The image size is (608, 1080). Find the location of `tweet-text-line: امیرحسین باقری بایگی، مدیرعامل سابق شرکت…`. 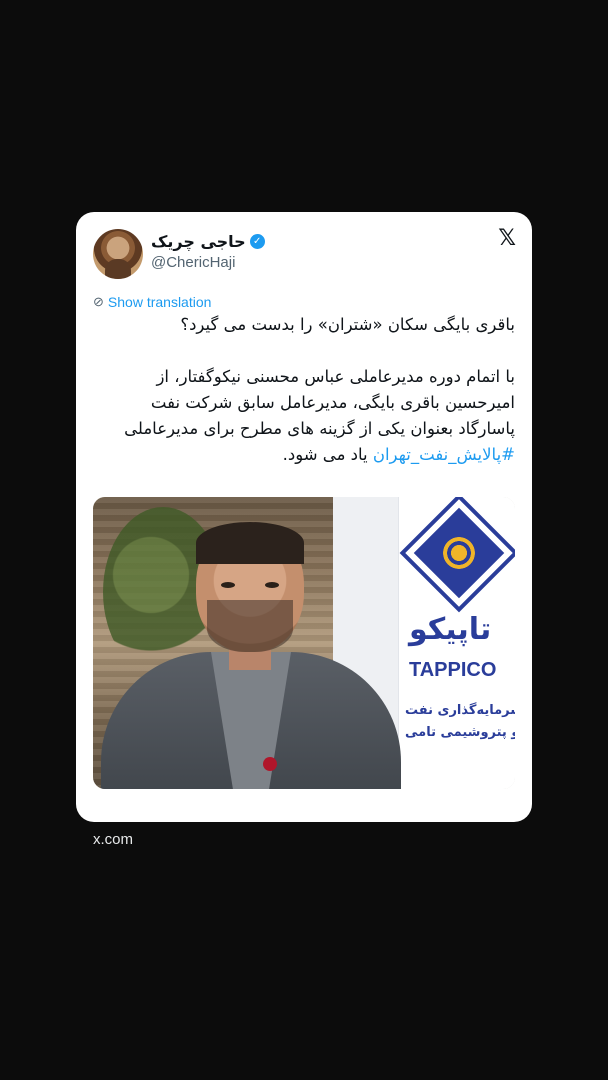

tweet-text-line: امیرحسین باقری بایگی، مدیرعامل سابق شرکت… is located at coordinates (332, 402).